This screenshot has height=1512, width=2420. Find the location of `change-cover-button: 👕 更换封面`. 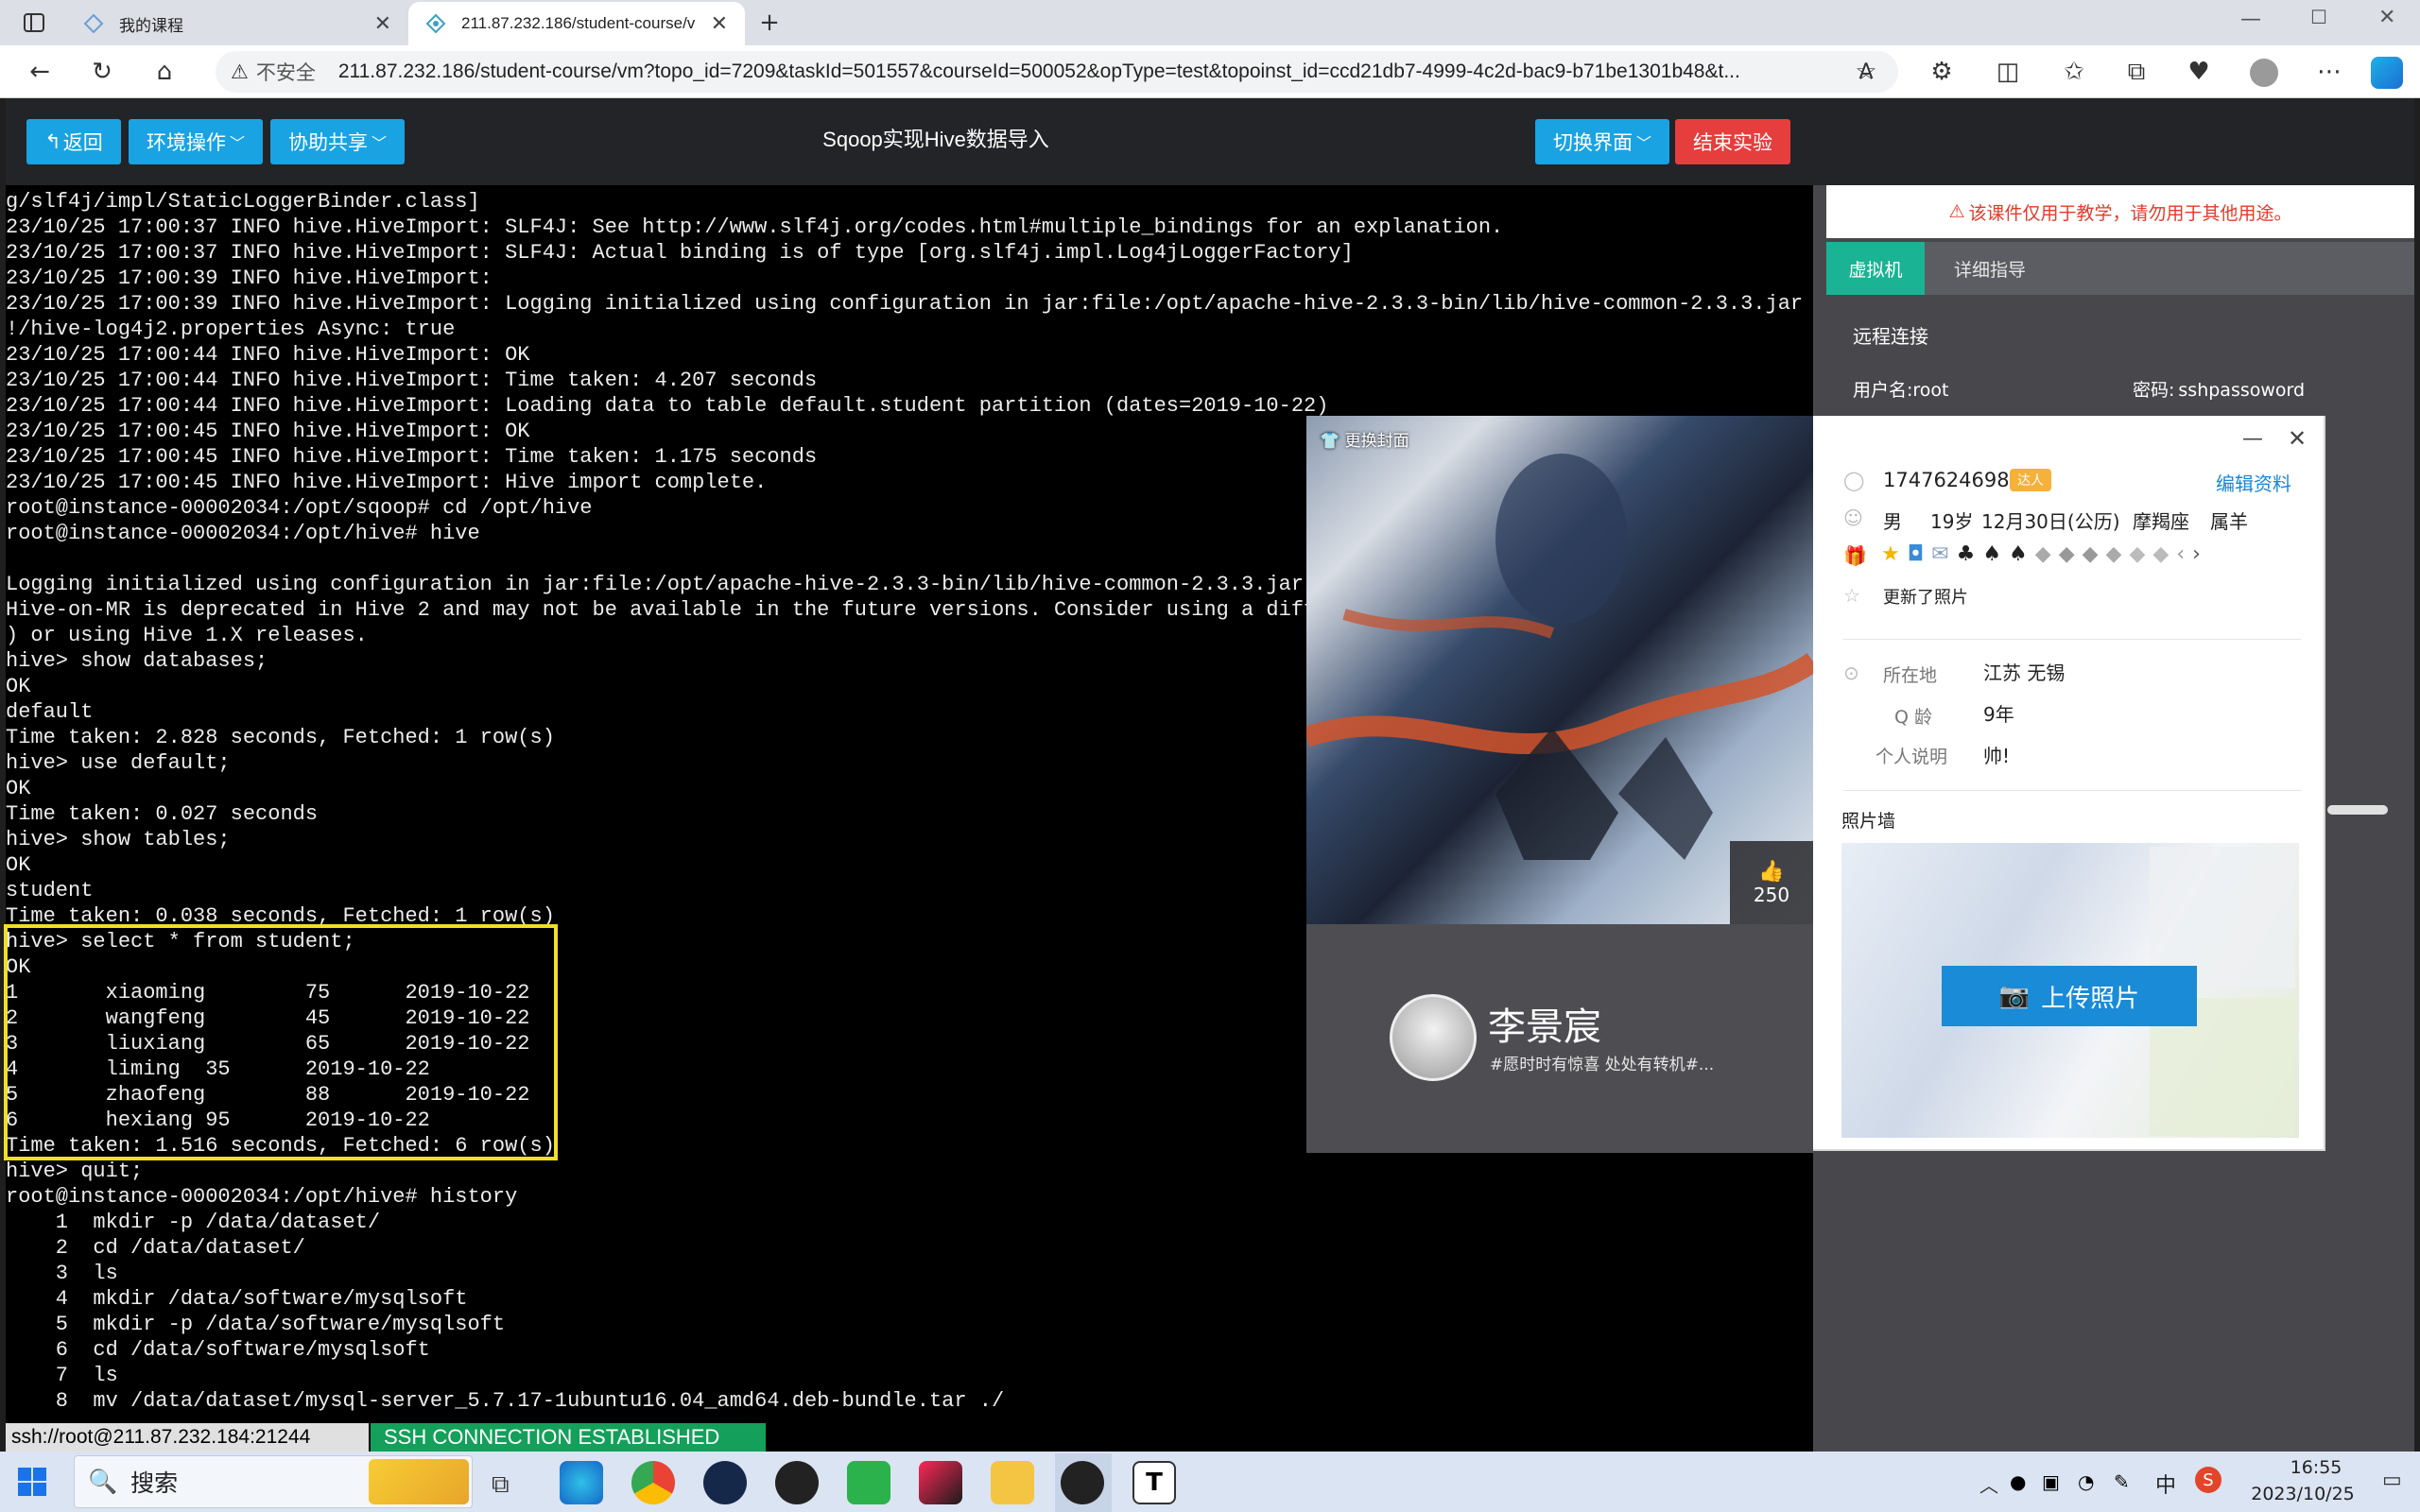

change-cover-button: 👕 更换封面 is located at coordinates (1364, 439).